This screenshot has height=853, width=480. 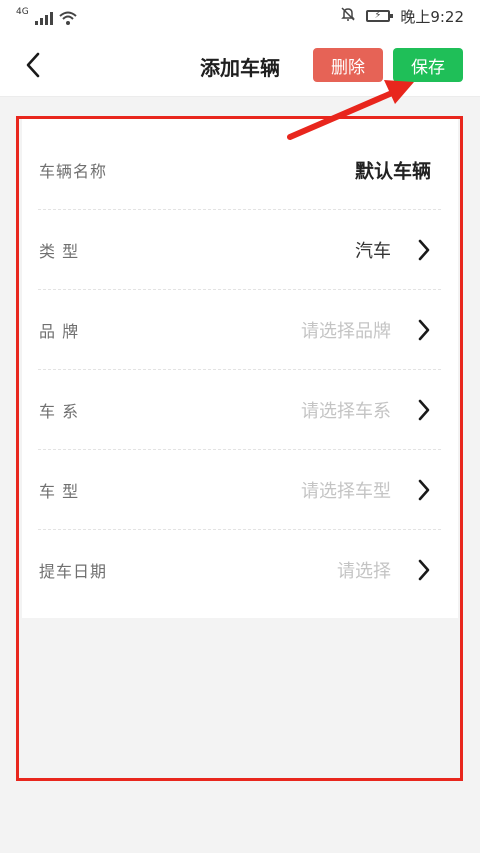 What do you see at coordinates (68, 18) in the screenshot?
I see `wifi-icon` at bounding box center [68, 18].